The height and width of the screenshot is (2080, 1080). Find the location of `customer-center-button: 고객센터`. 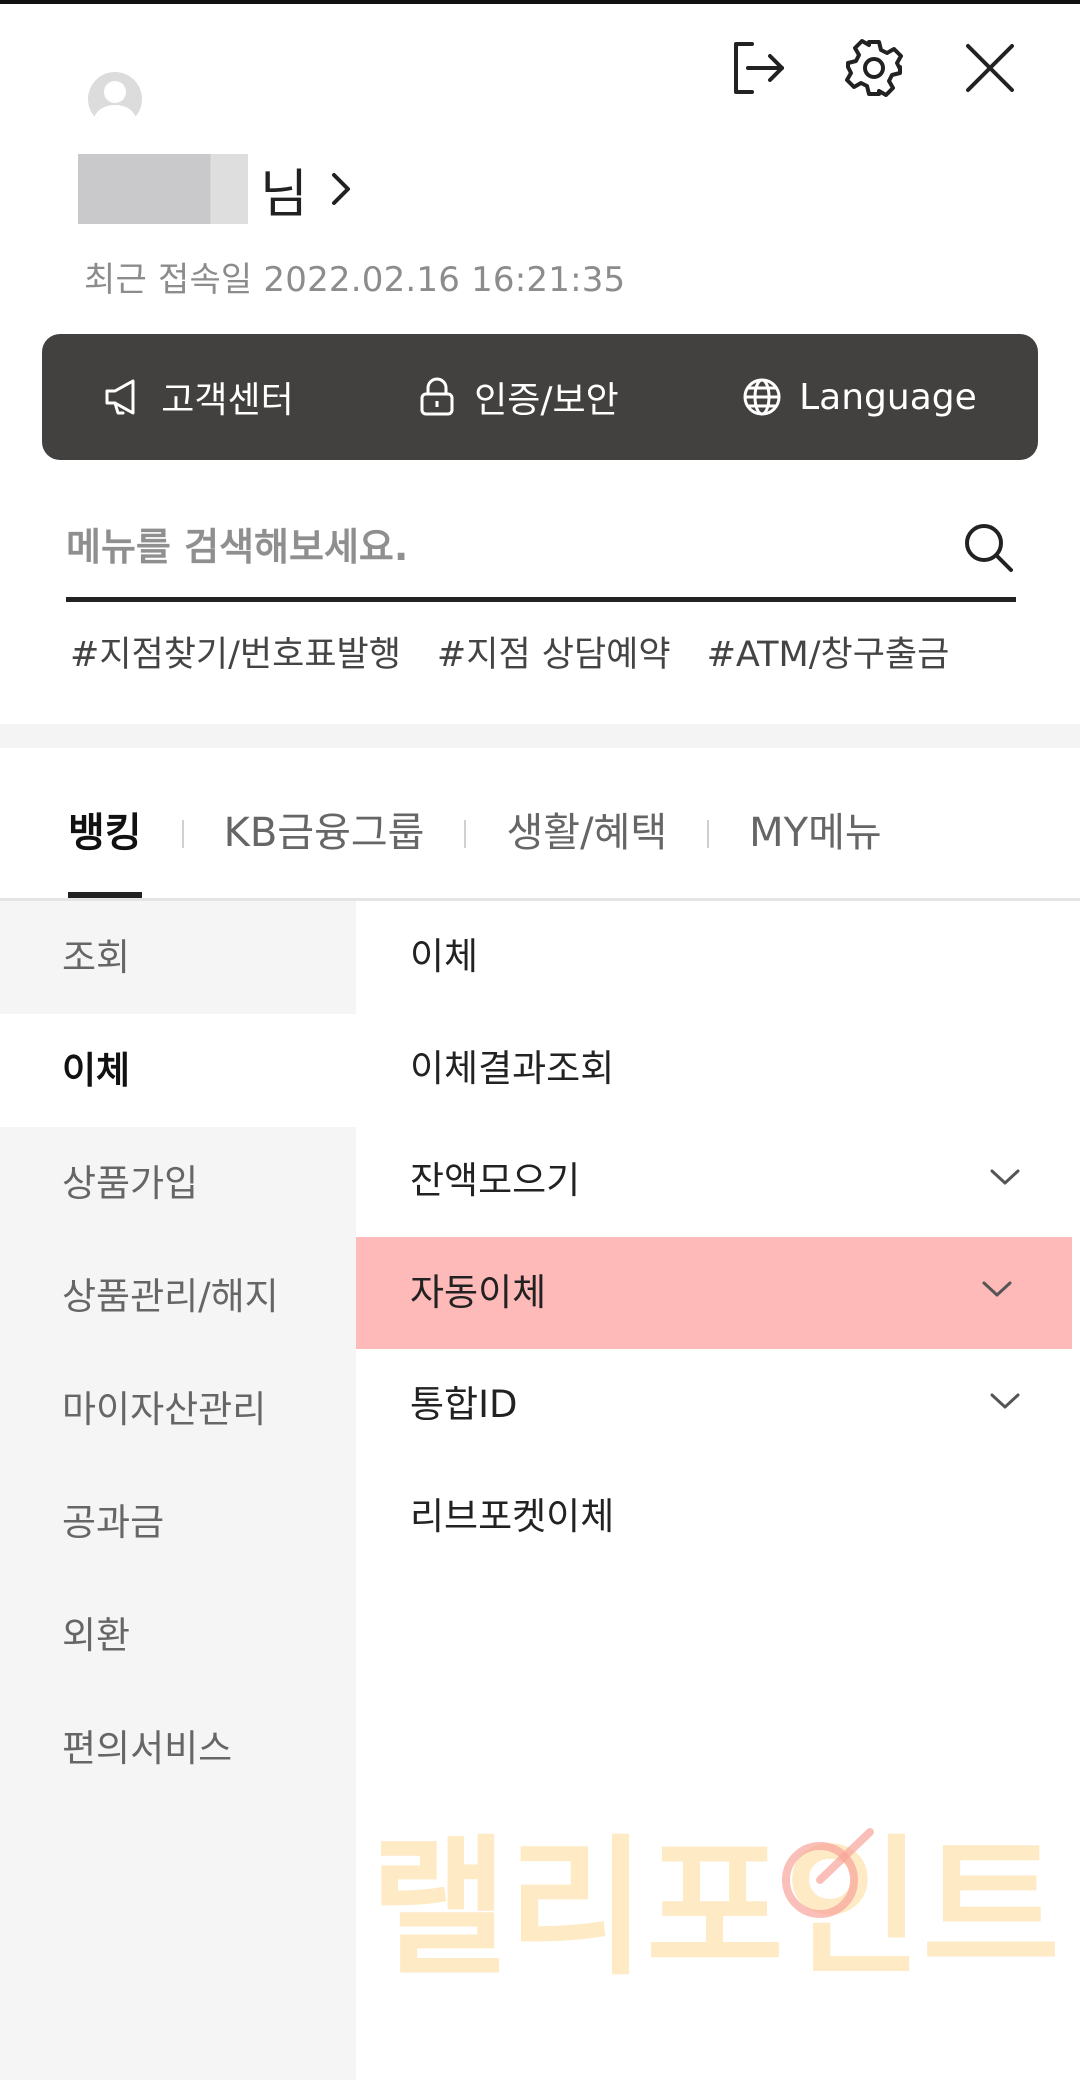

customer-center-button: 고객센터 is located at coordinates (198, 397).